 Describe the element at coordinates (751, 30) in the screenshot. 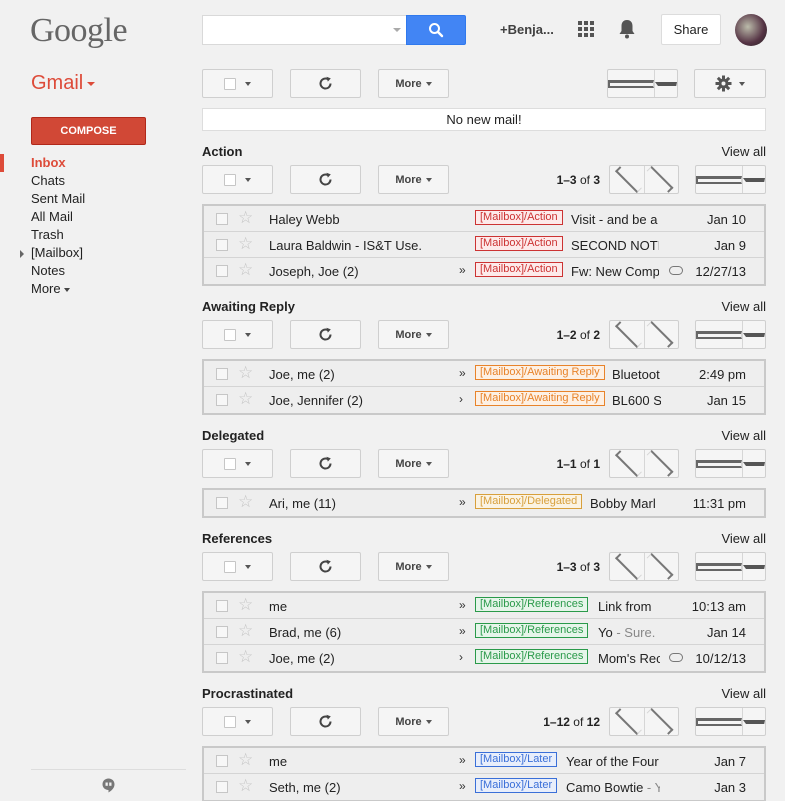

I see `avatar` at that location.